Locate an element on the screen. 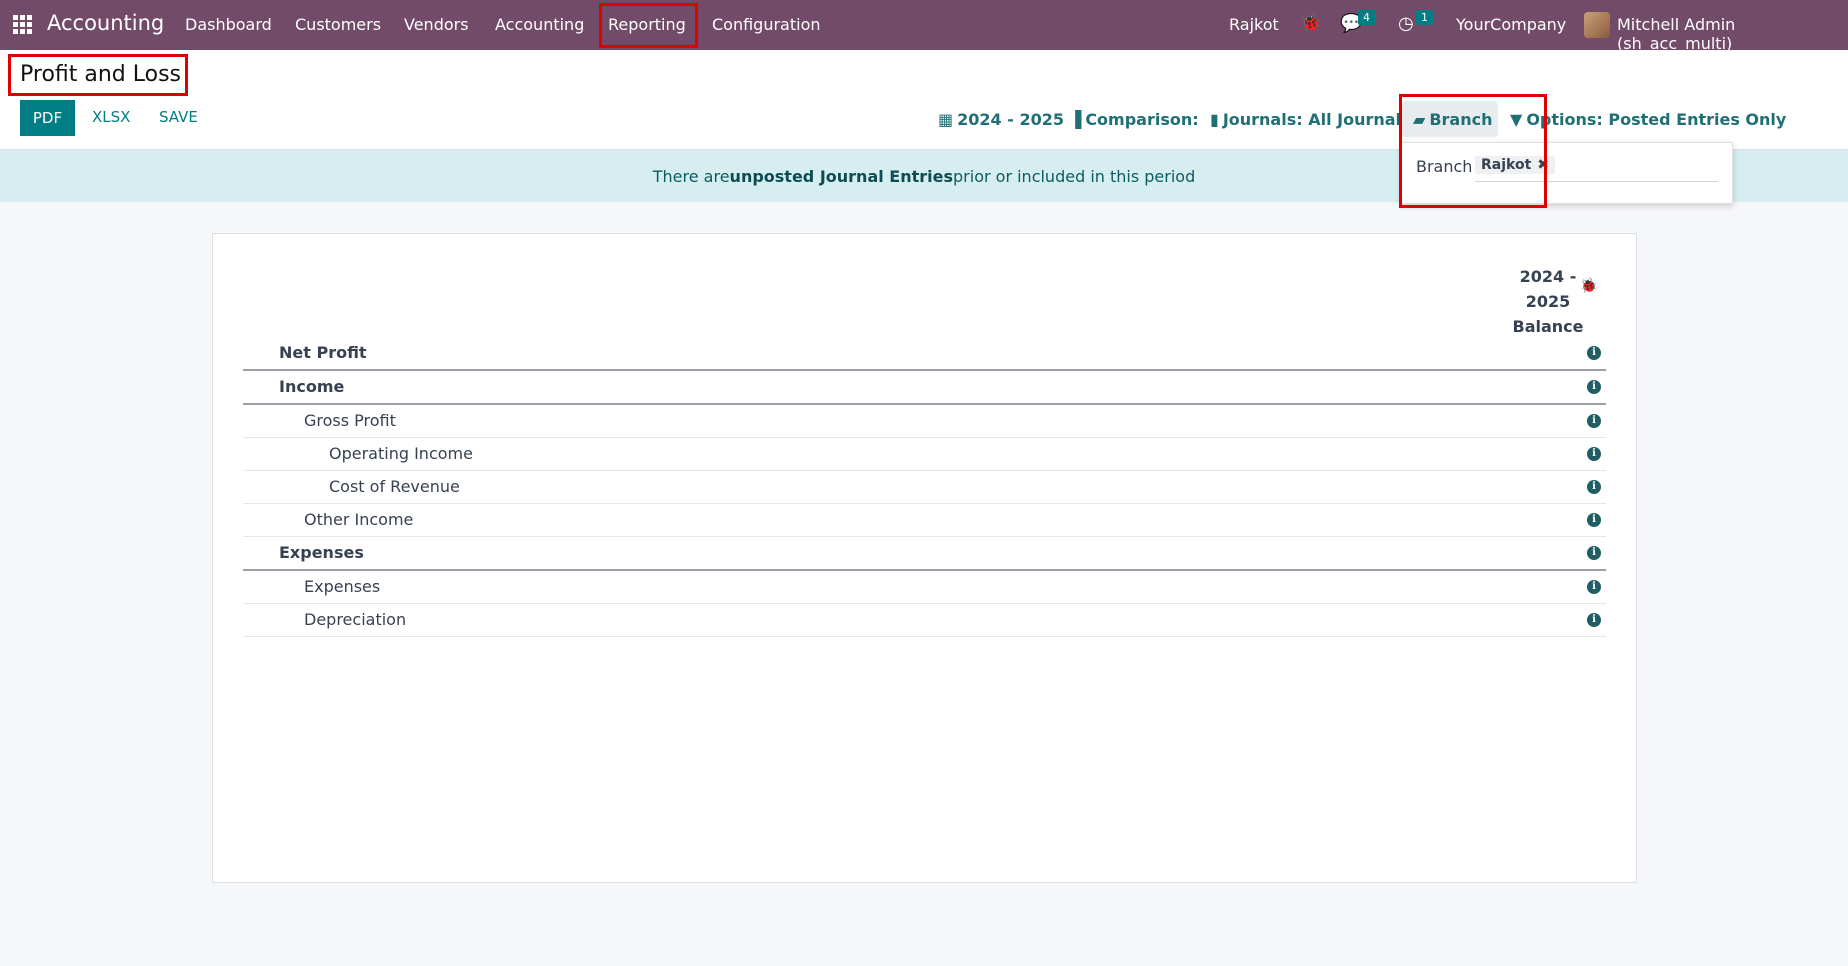  report-row: Depreciation i is located at coordinates (924, 620).